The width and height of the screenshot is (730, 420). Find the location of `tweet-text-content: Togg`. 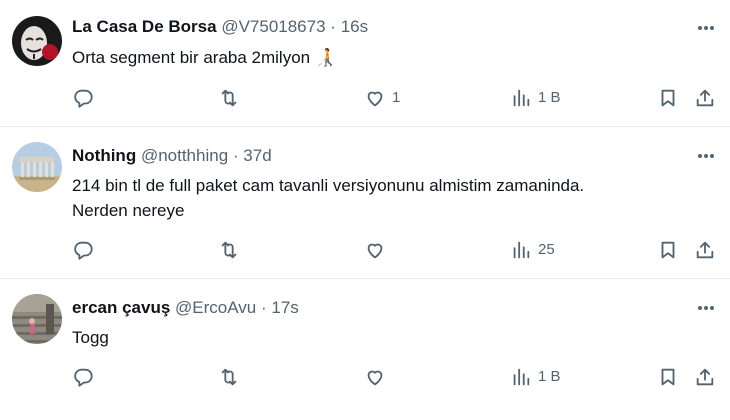

tweet-text-content: Togg is located at coordinates (90, 337).